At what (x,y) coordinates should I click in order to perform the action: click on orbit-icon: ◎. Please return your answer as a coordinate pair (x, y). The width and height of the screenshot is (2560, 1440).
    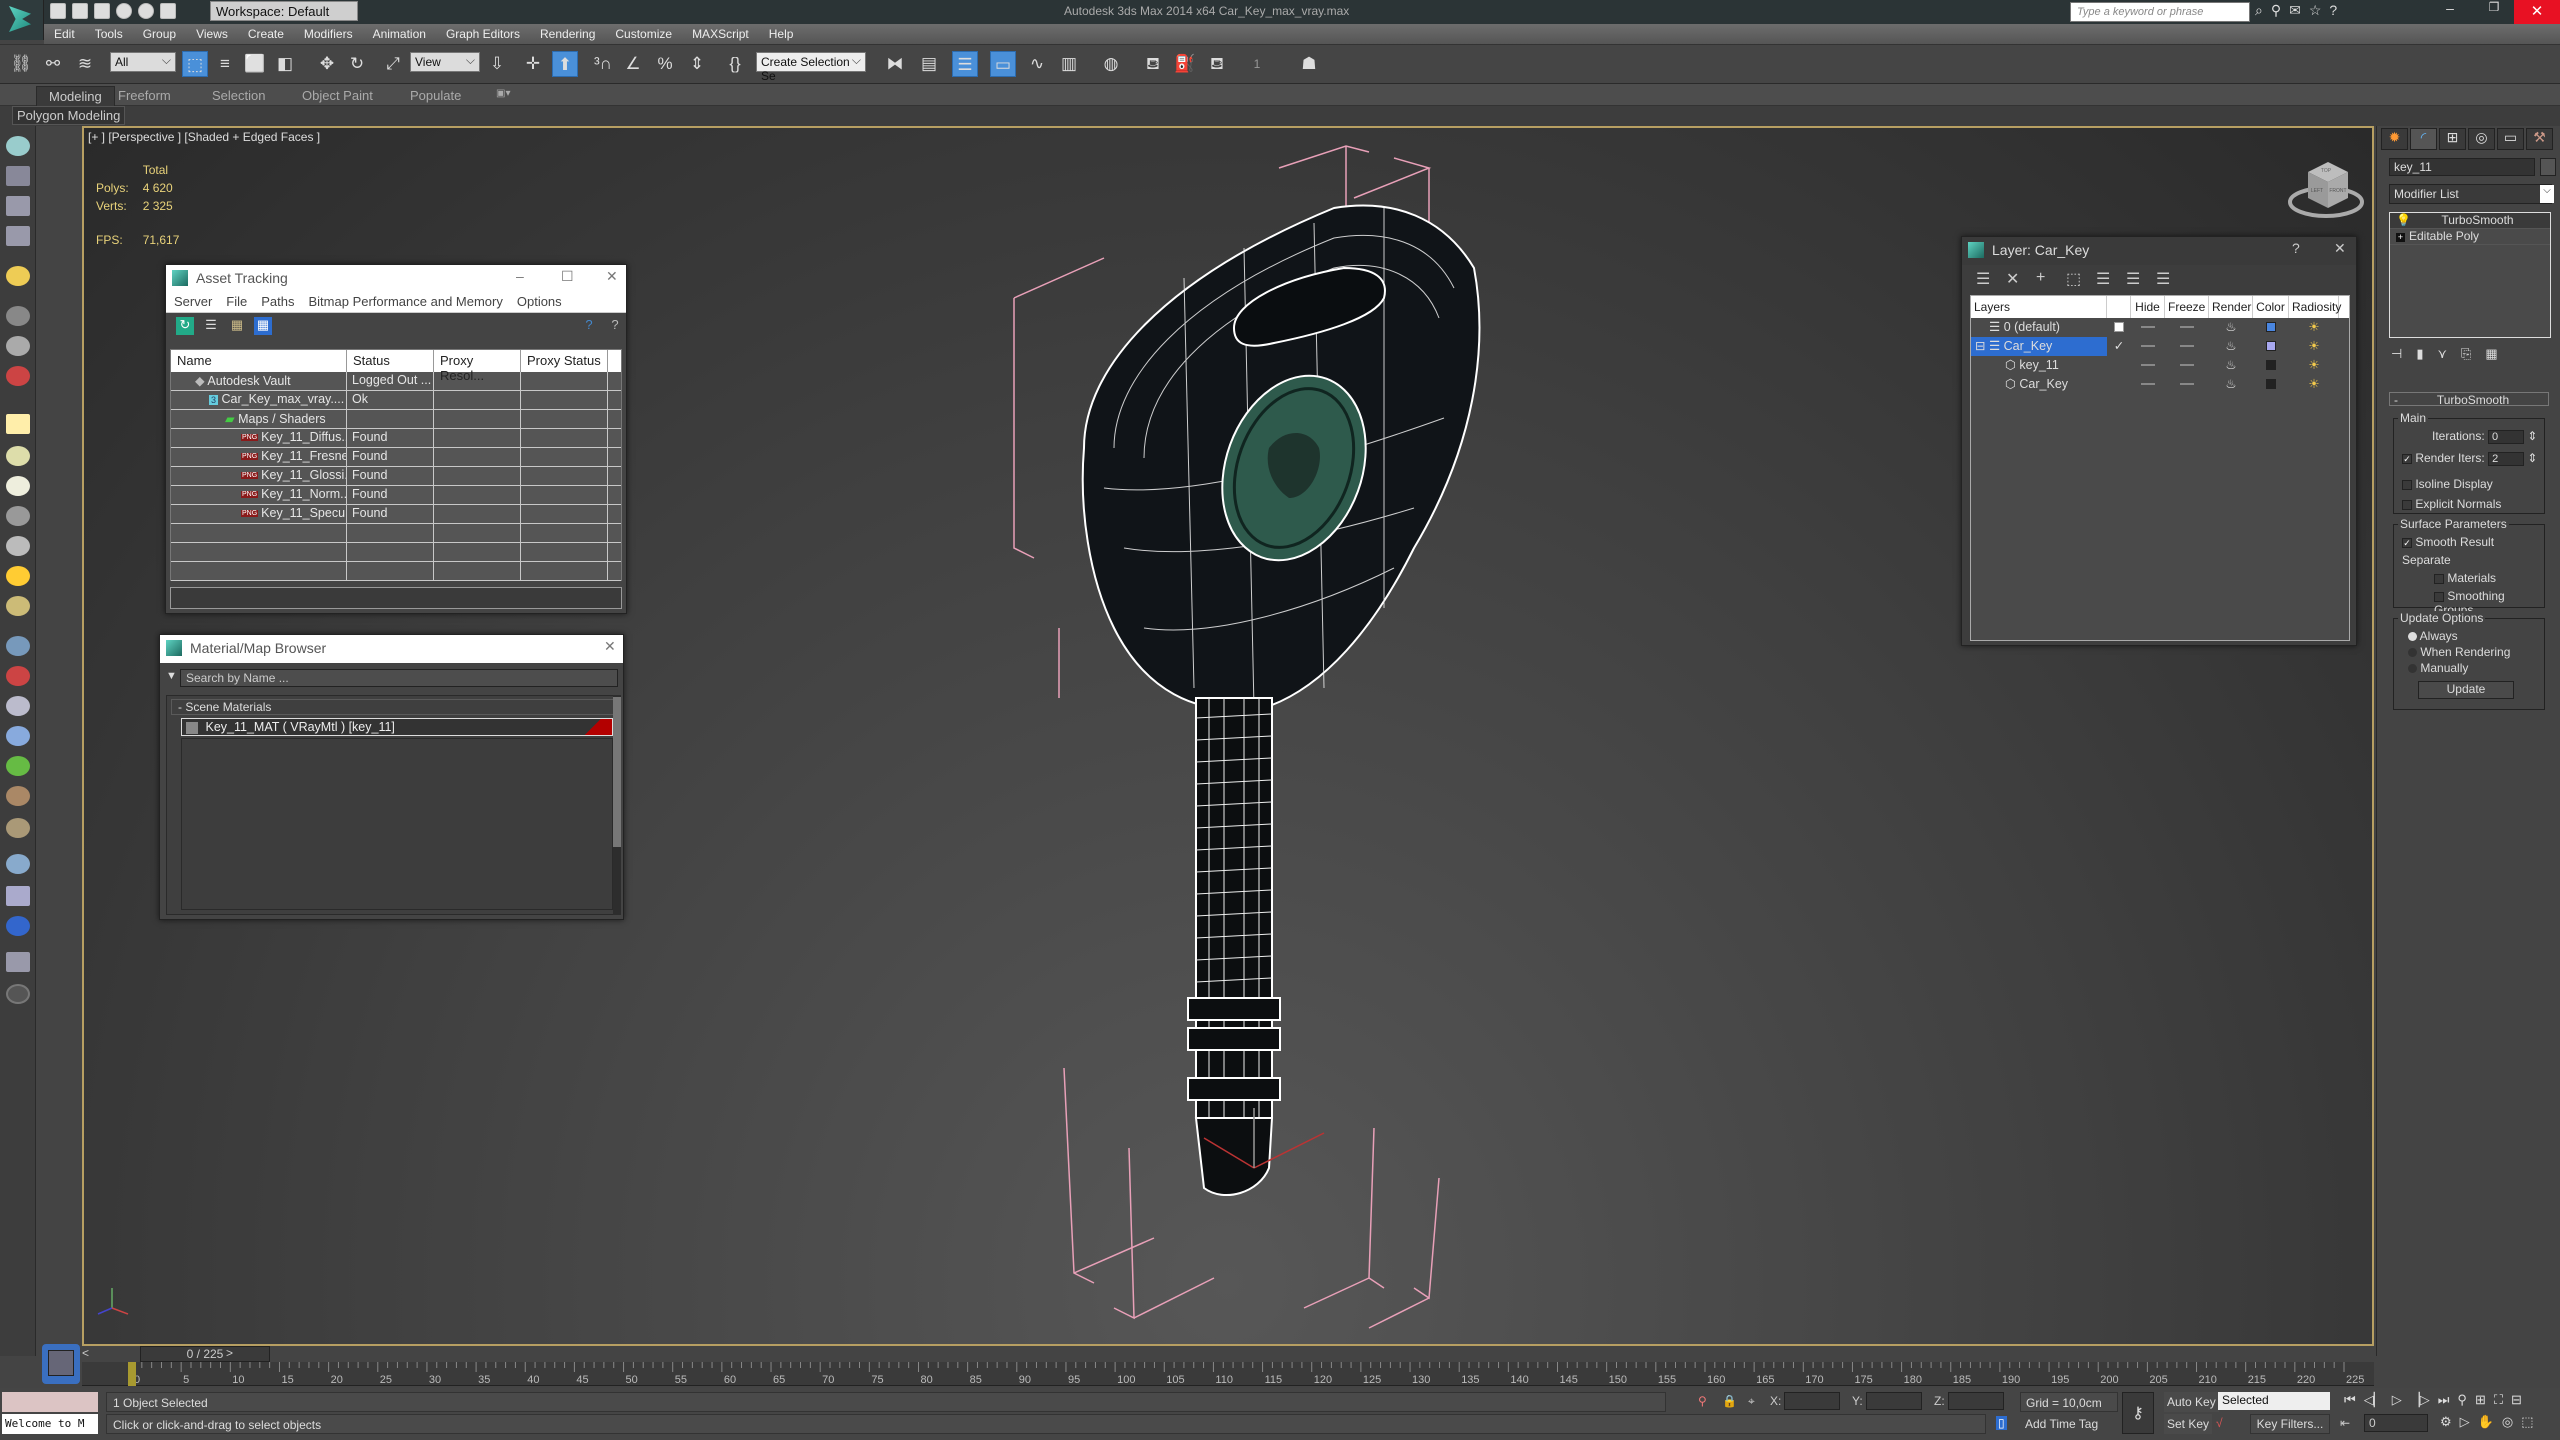
    Looking at the image, I should click on (2507, 1422).